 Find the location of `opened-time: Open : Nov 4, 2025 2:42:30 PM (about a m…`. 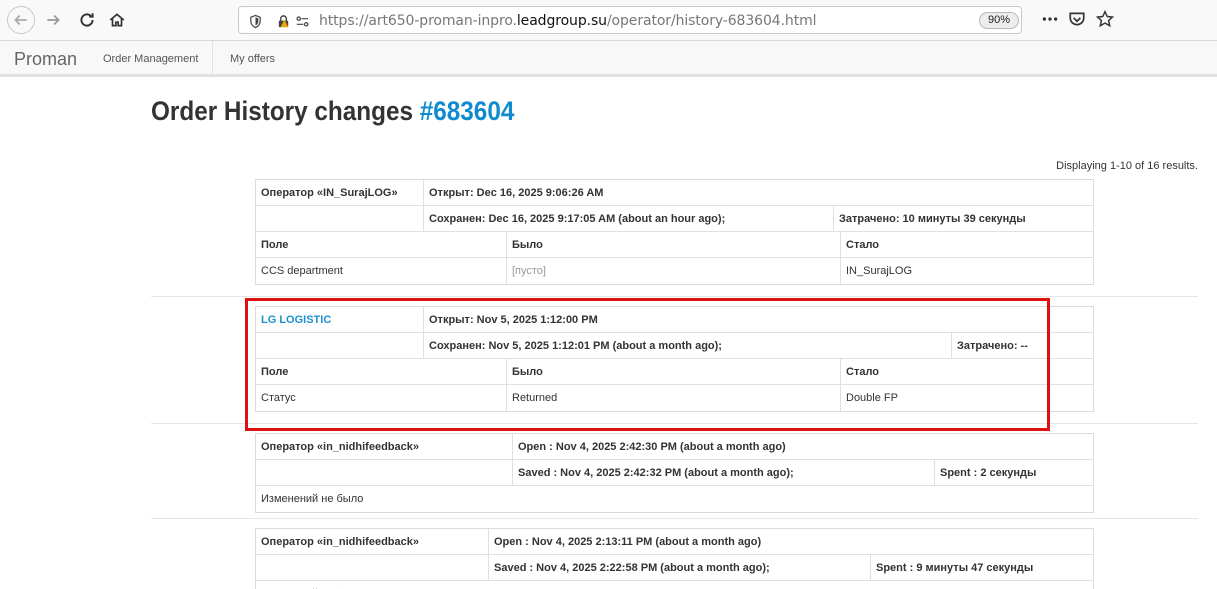

opened-time: Open : Nov 4, 2025 2:42:30 PM (about a m… is located at coordinates (802, 446).